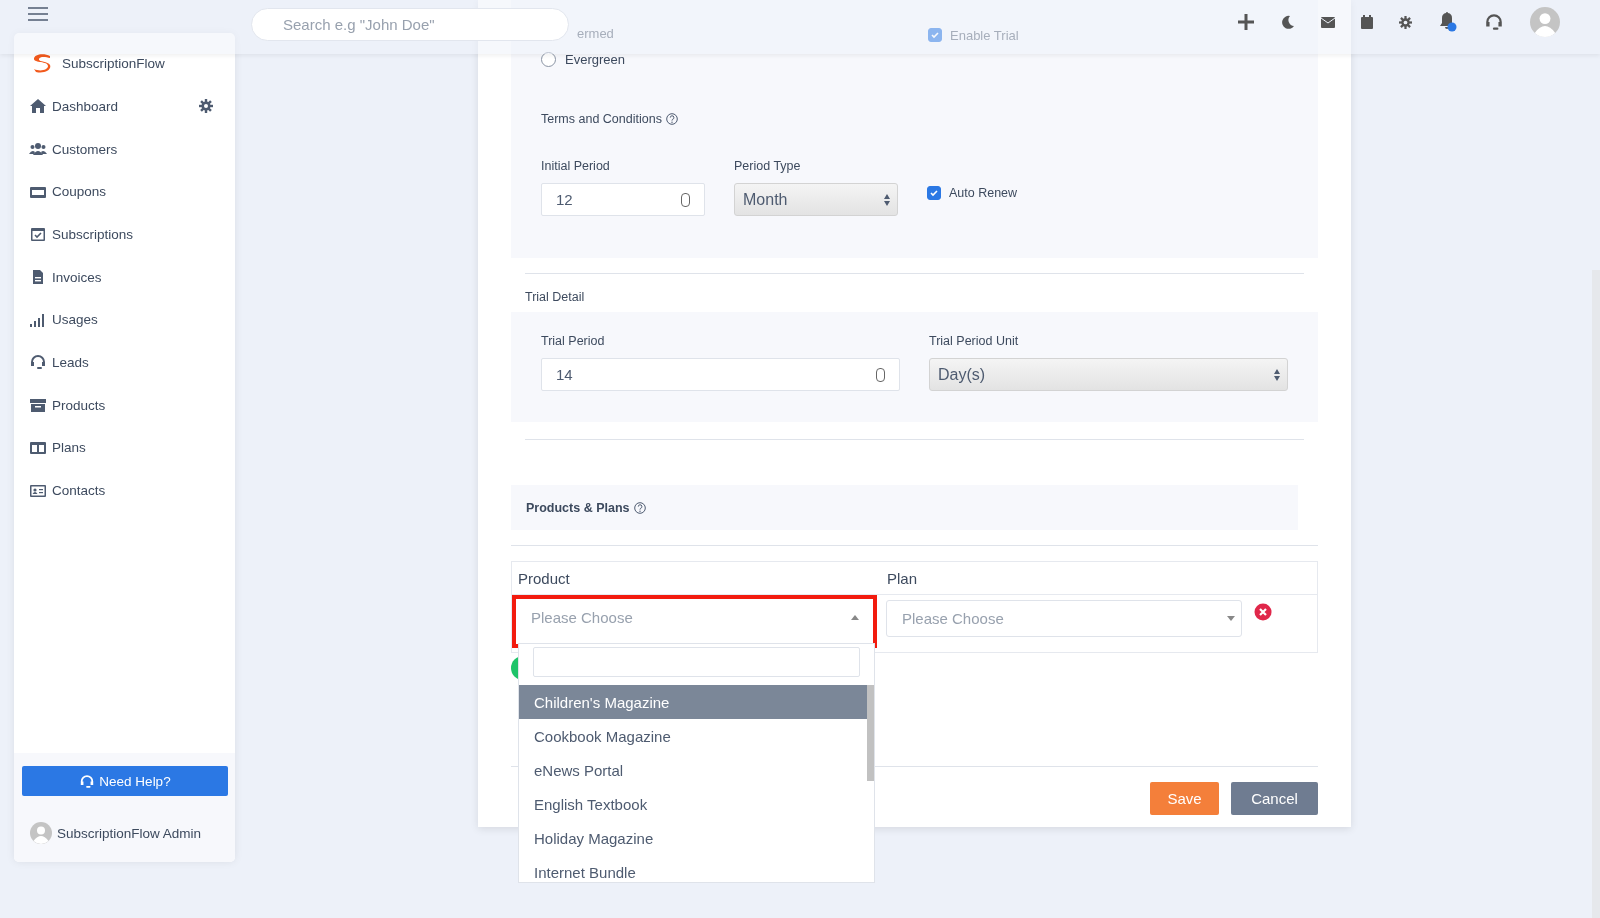 Image resolution: width=1600 pixels, height=918 pixels. I want to click on section-title: Trial Detail, so click(555, 297).